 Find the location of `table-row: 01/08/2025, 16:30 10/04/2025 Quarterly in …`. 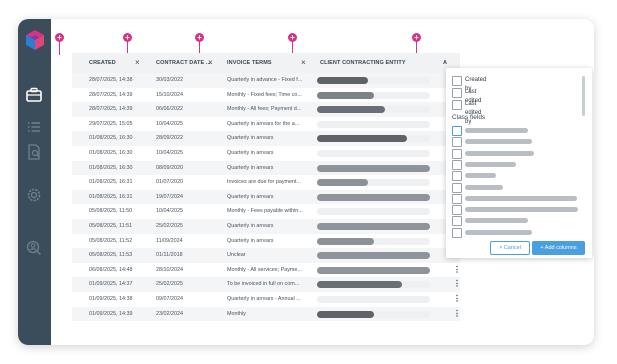

table-row: 01/08/2025, 16:30 10/04/2025 Quarterly in … is located at coordinates (266, 153).